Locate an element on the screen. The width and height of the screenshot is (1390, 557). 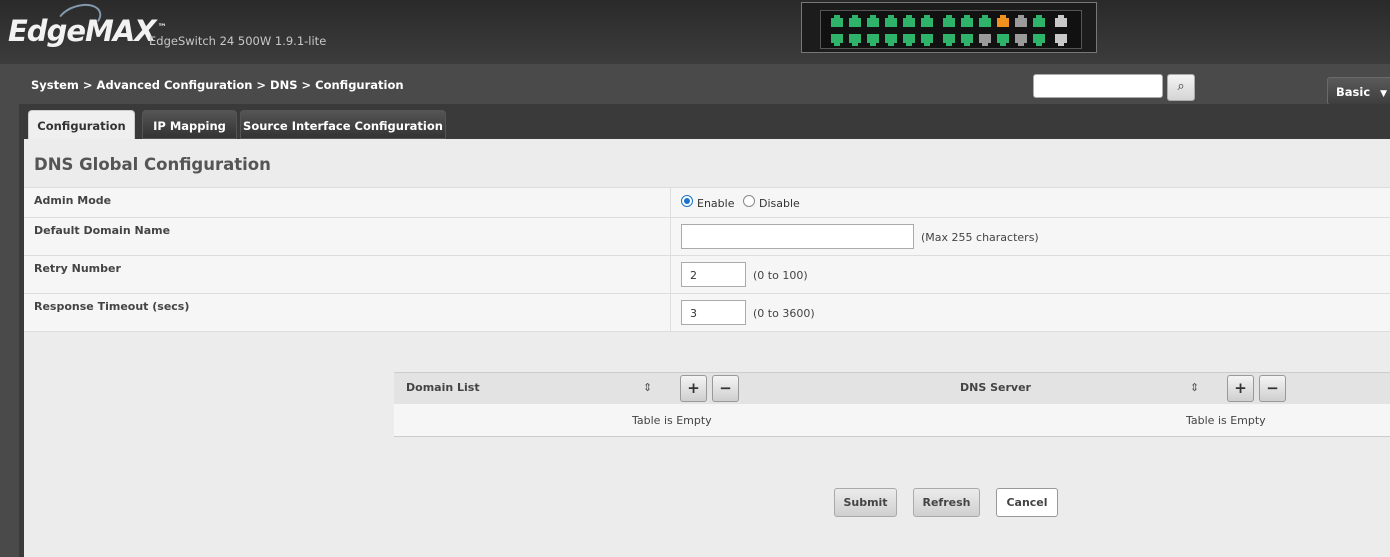
admin-mode-disable-radio is located at coordinates (749, 201).